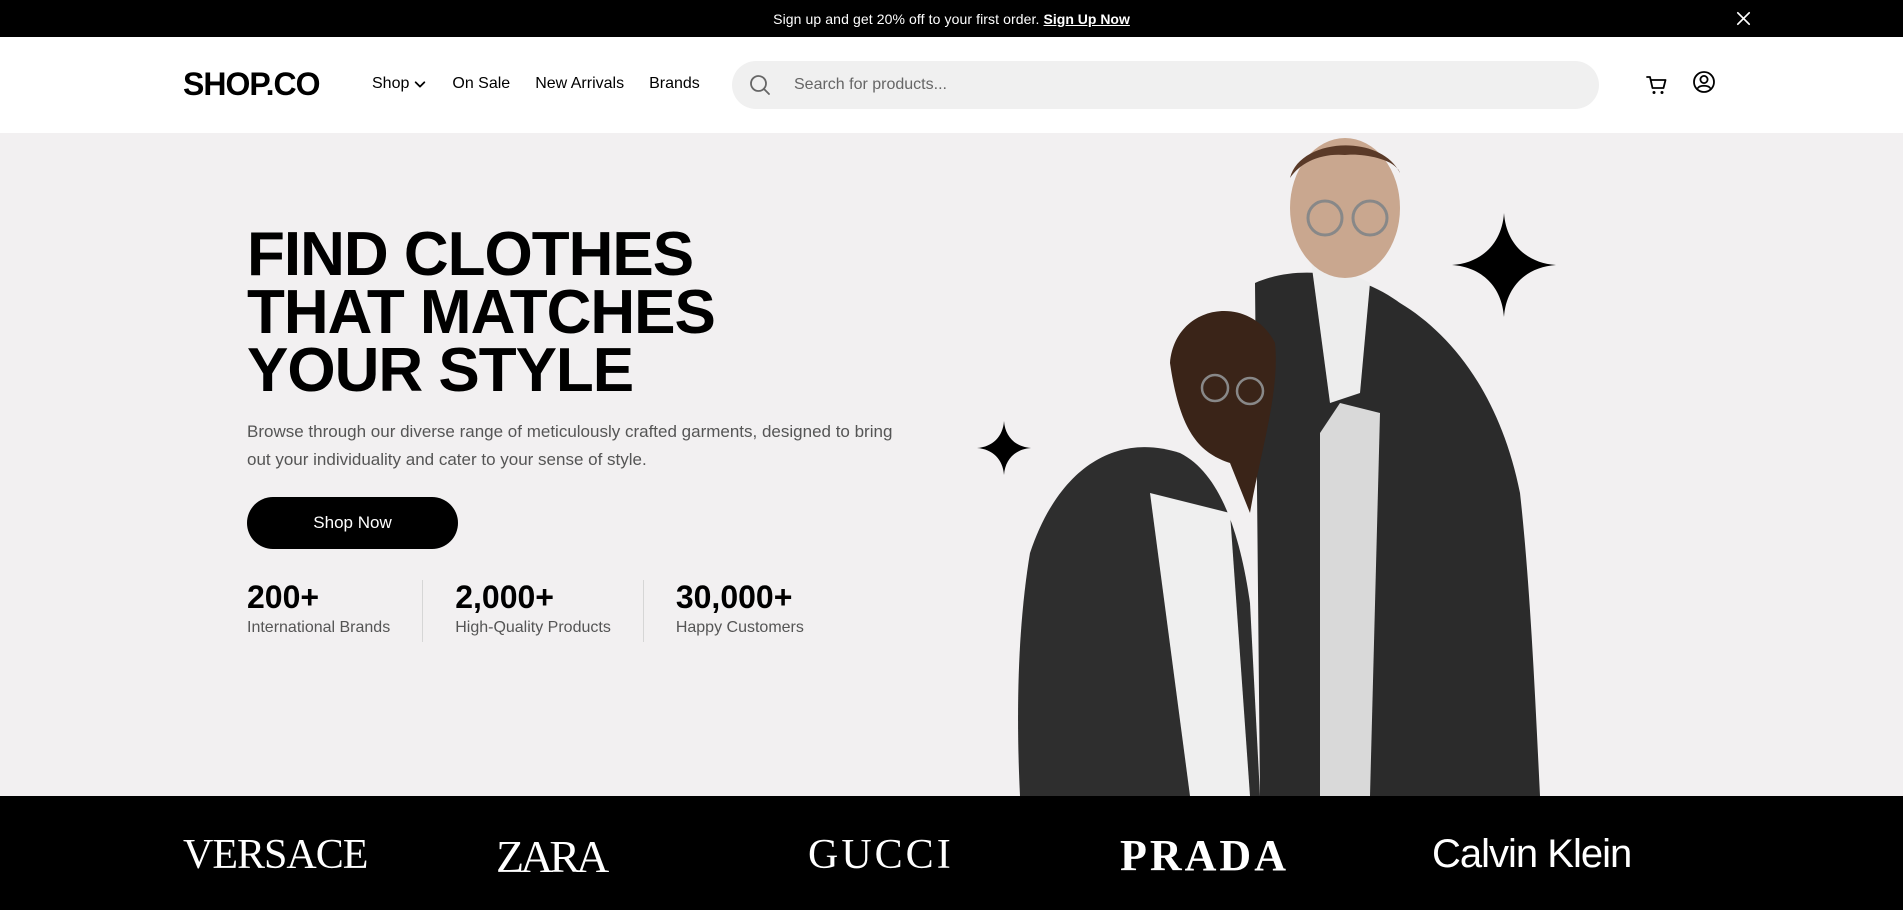 Image resolution: width=1903 pixels, height=910 pixels. Describe the element at coordinates (420, 84) in the screenshot. I see `chevron-down-icon` at that location.